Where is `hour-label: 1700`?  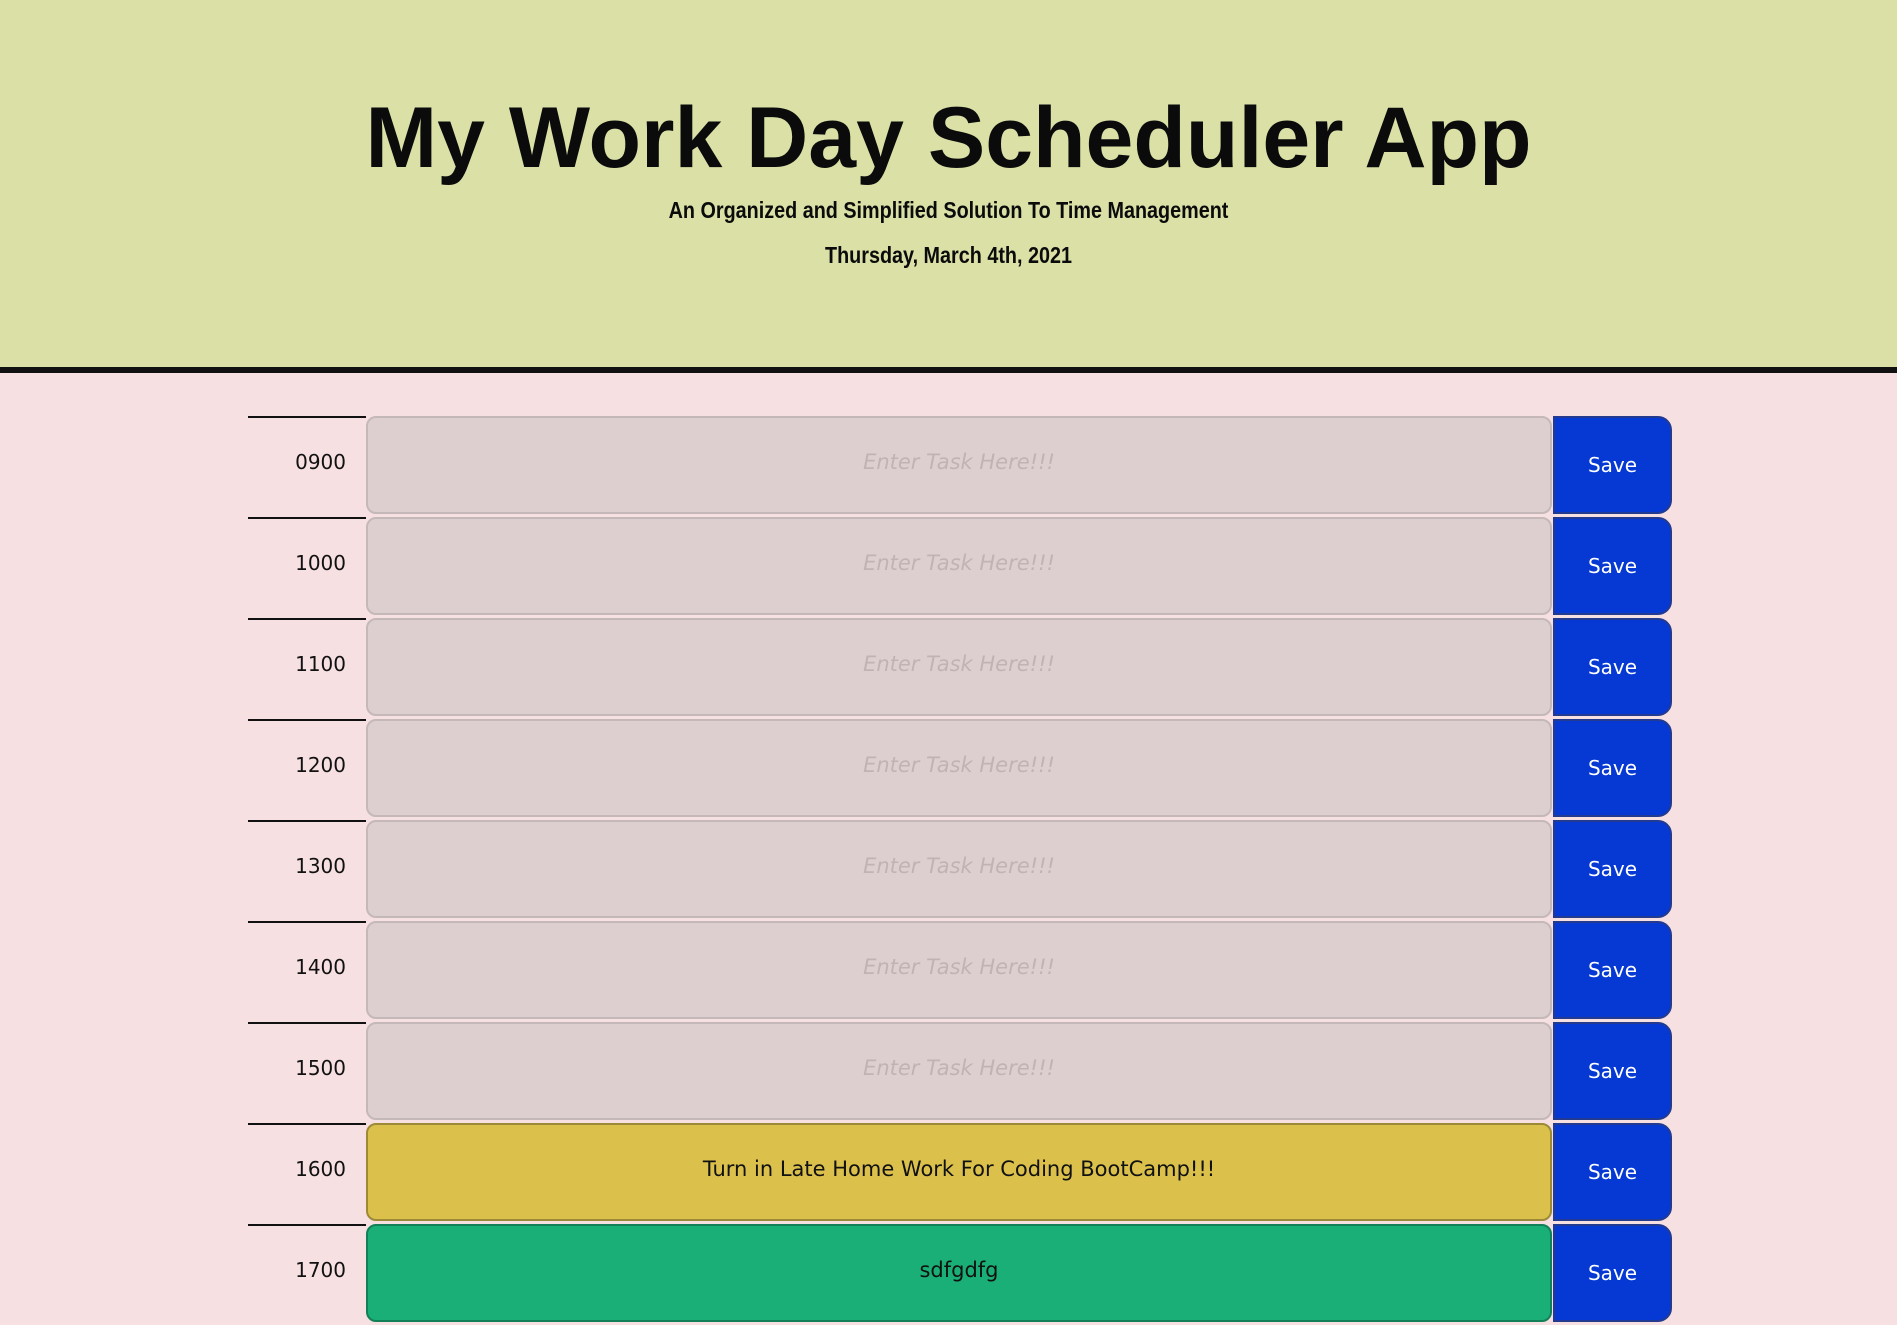 hour-label: 1700 is located at coordinates (307, 1274).